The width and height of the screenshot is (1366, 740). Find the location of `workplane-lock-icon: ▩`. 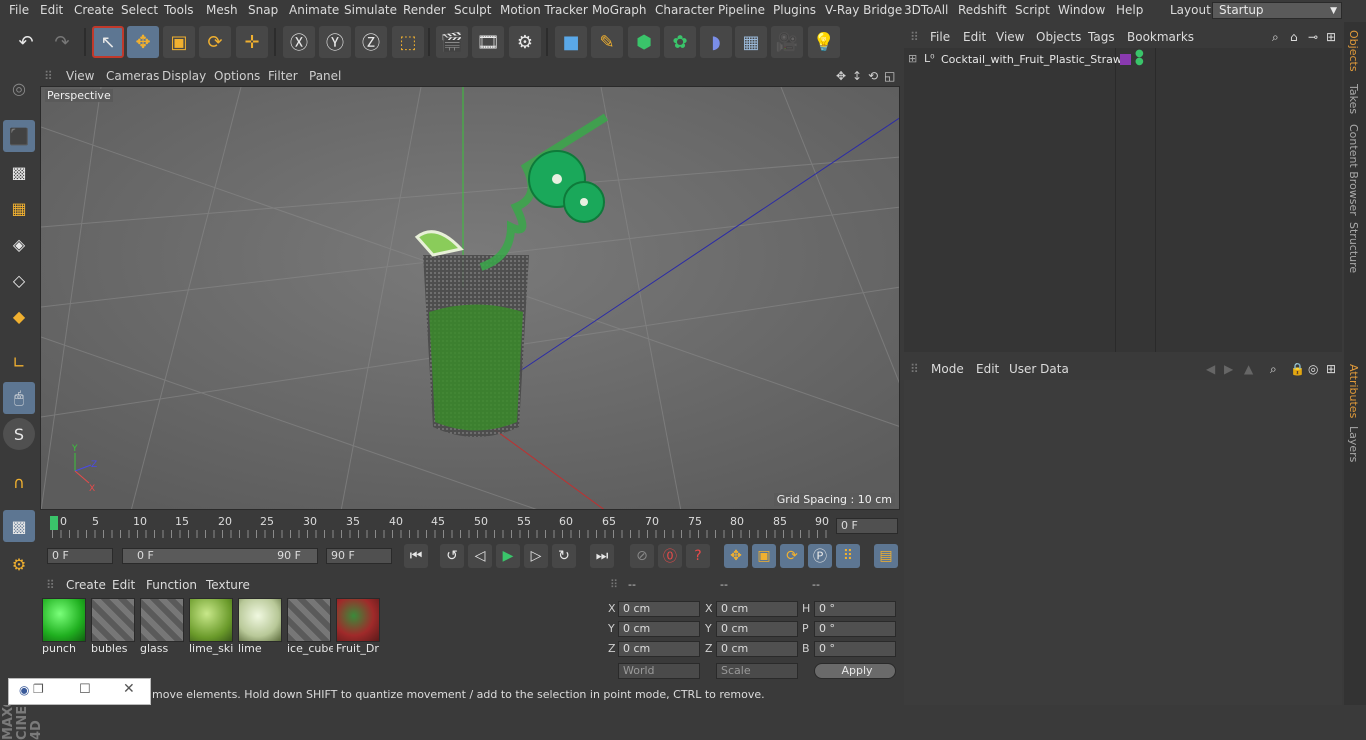

workplane-lock-icon: ▩ is located at coordinates (19, 526).